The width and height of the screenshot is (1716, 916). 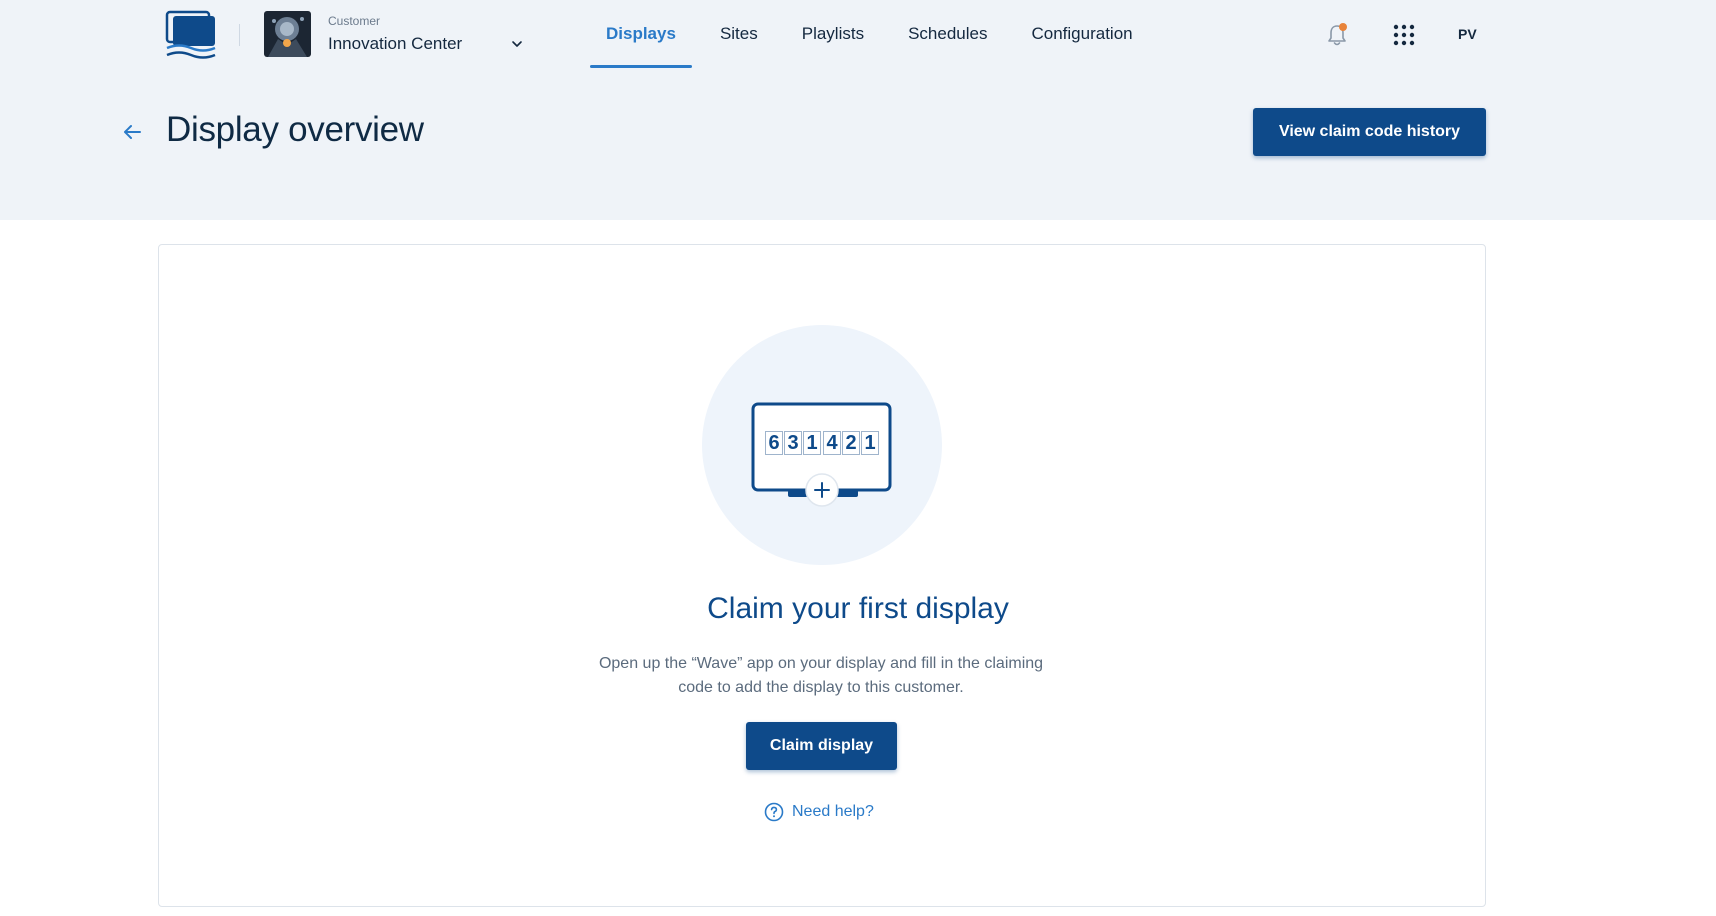 I want to click on user-avatar: PV, so click(x=1467, y=34).